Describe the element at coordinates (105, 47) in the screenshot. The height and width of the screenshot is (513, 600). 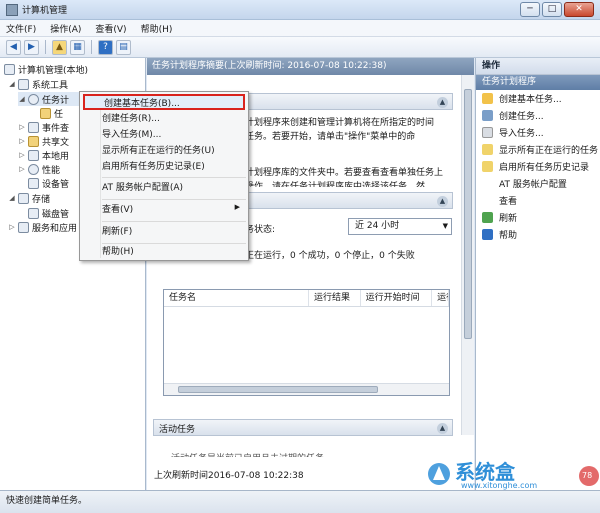
I see `help-icon: ?` at that location.